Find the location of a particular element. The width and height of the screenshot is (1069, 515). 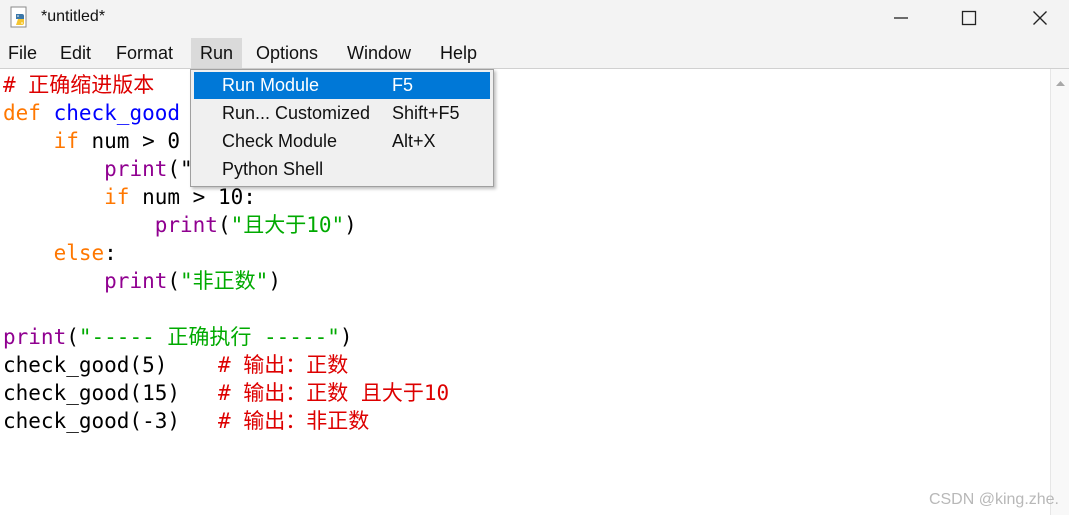

menu-item-label: Python Shell is located at coordinates (273, 169).